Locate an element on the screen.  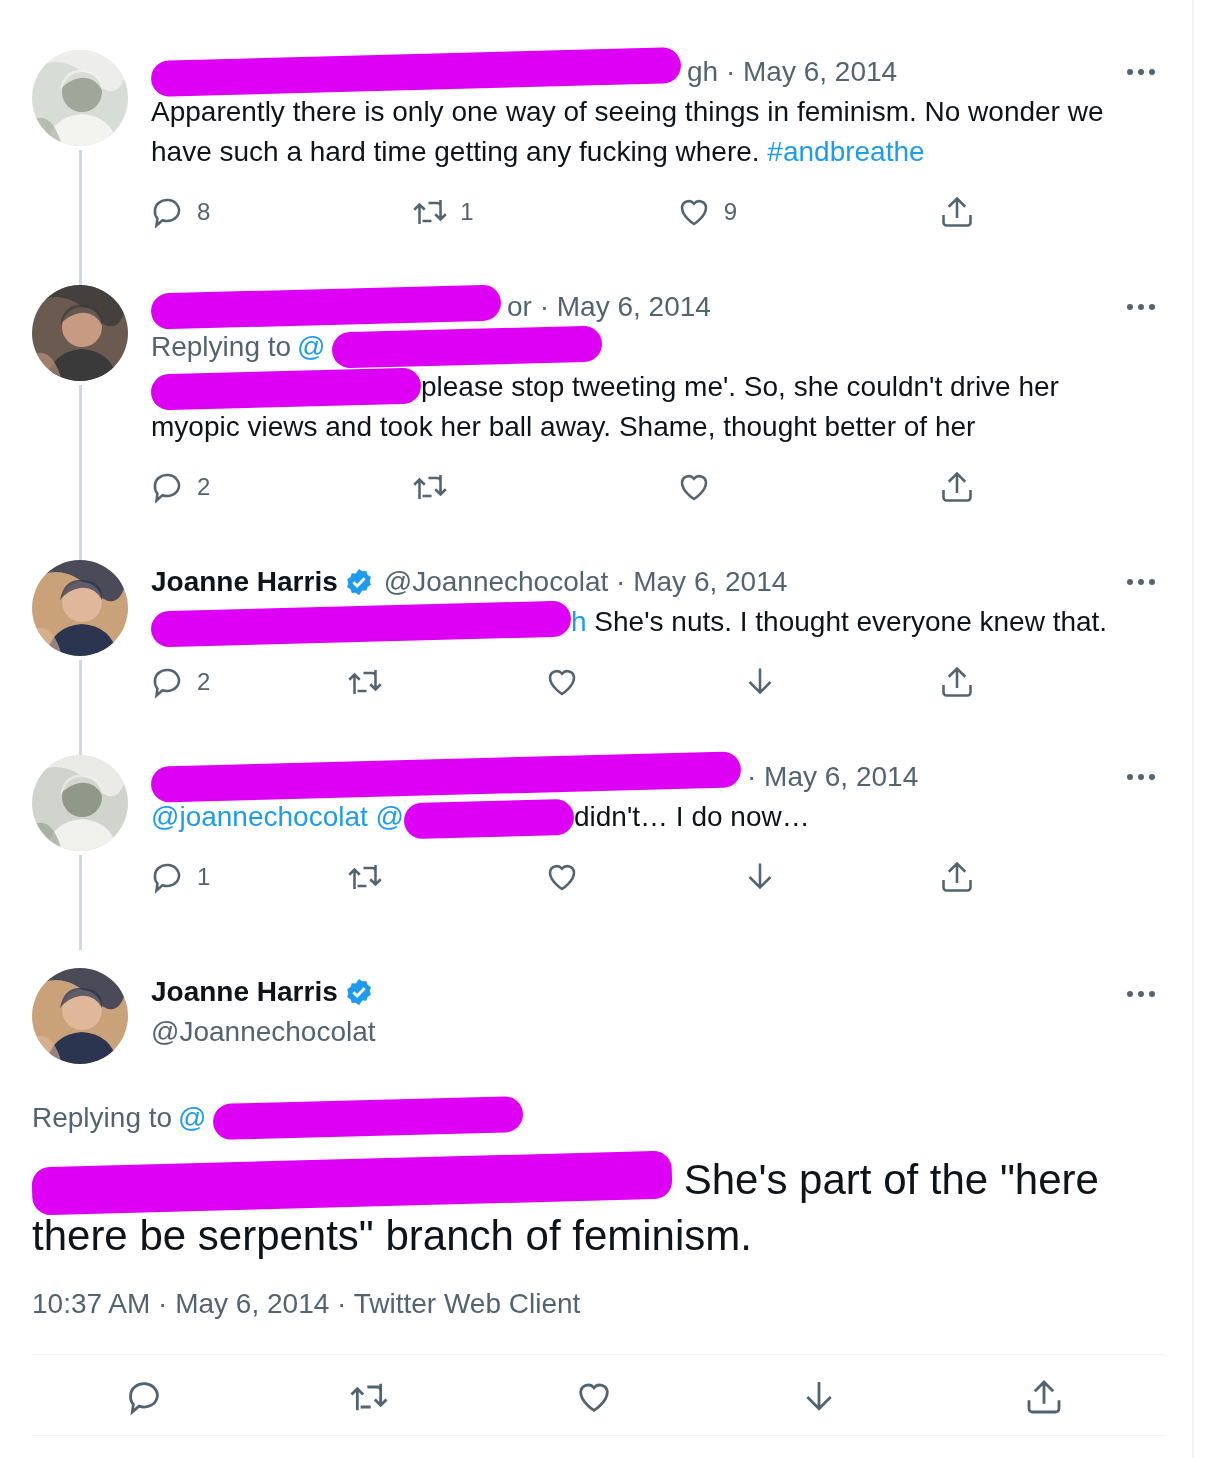
tweet-text: please stop tweeting me'. So, she couldn't drive her myopic views and took her ball away. Shame, thought better of her is located at coordinates (643, 407).